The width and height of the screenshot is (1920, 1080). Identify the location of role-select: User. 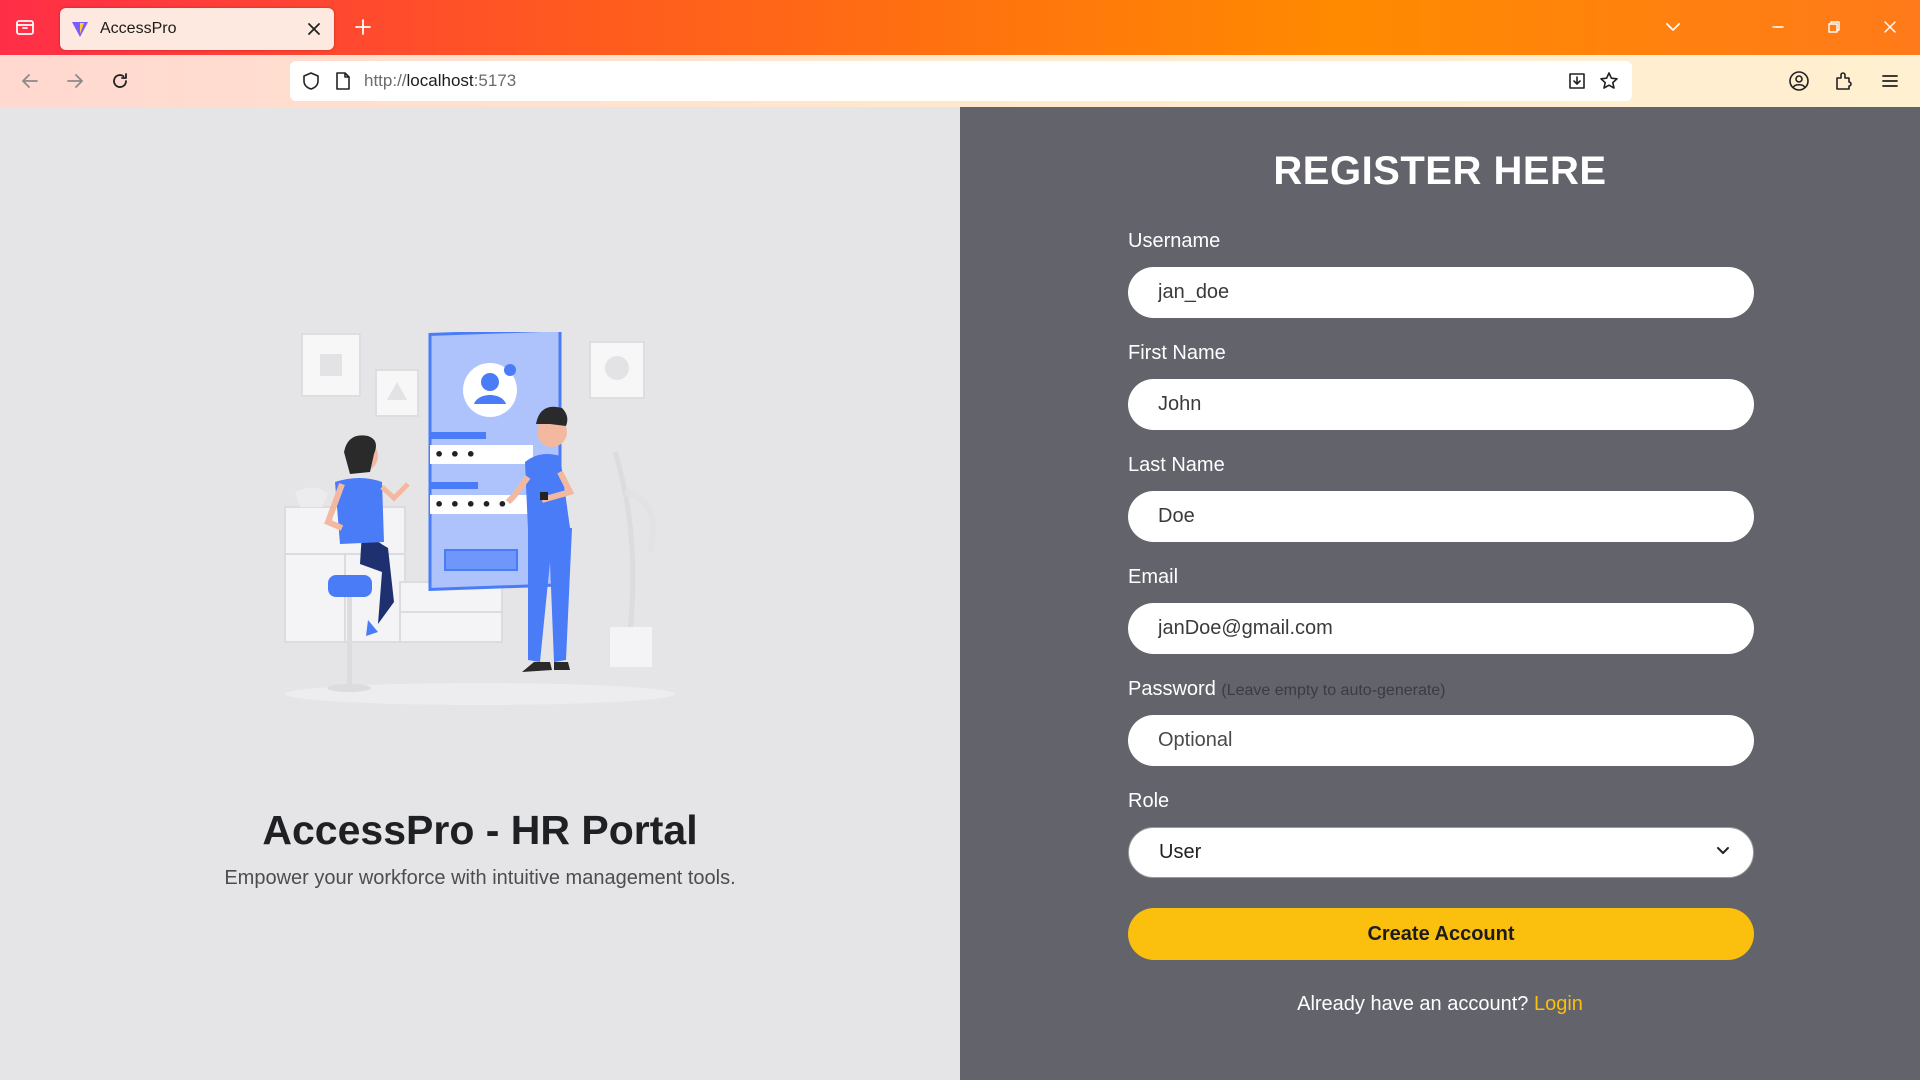
(1441, 852).